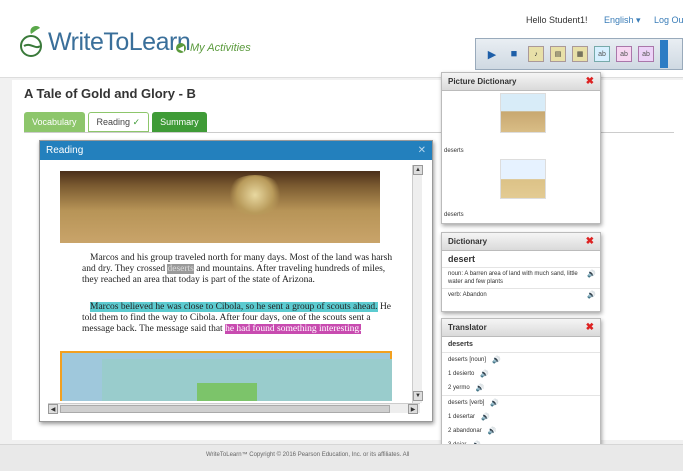 The width and height of the screenshot is (683, 471). Describe the element at coordinates (179, 122) in the screenshot. I see `tab-summary: Summary` at that location.